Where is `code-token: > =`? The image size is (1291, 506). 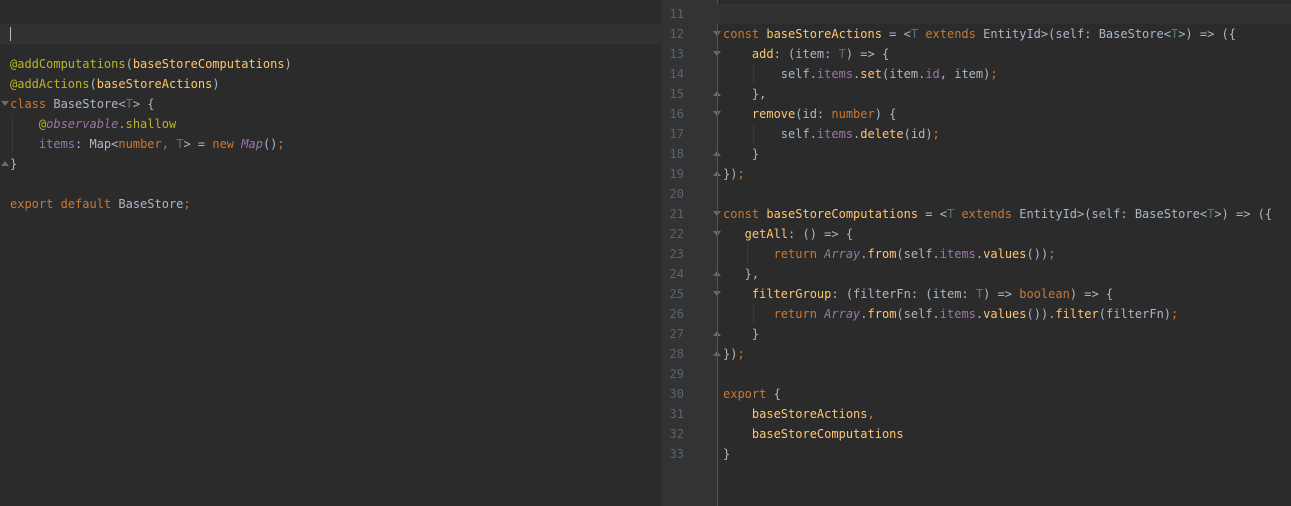
code-token: > = is located at coordinates (198, 144).